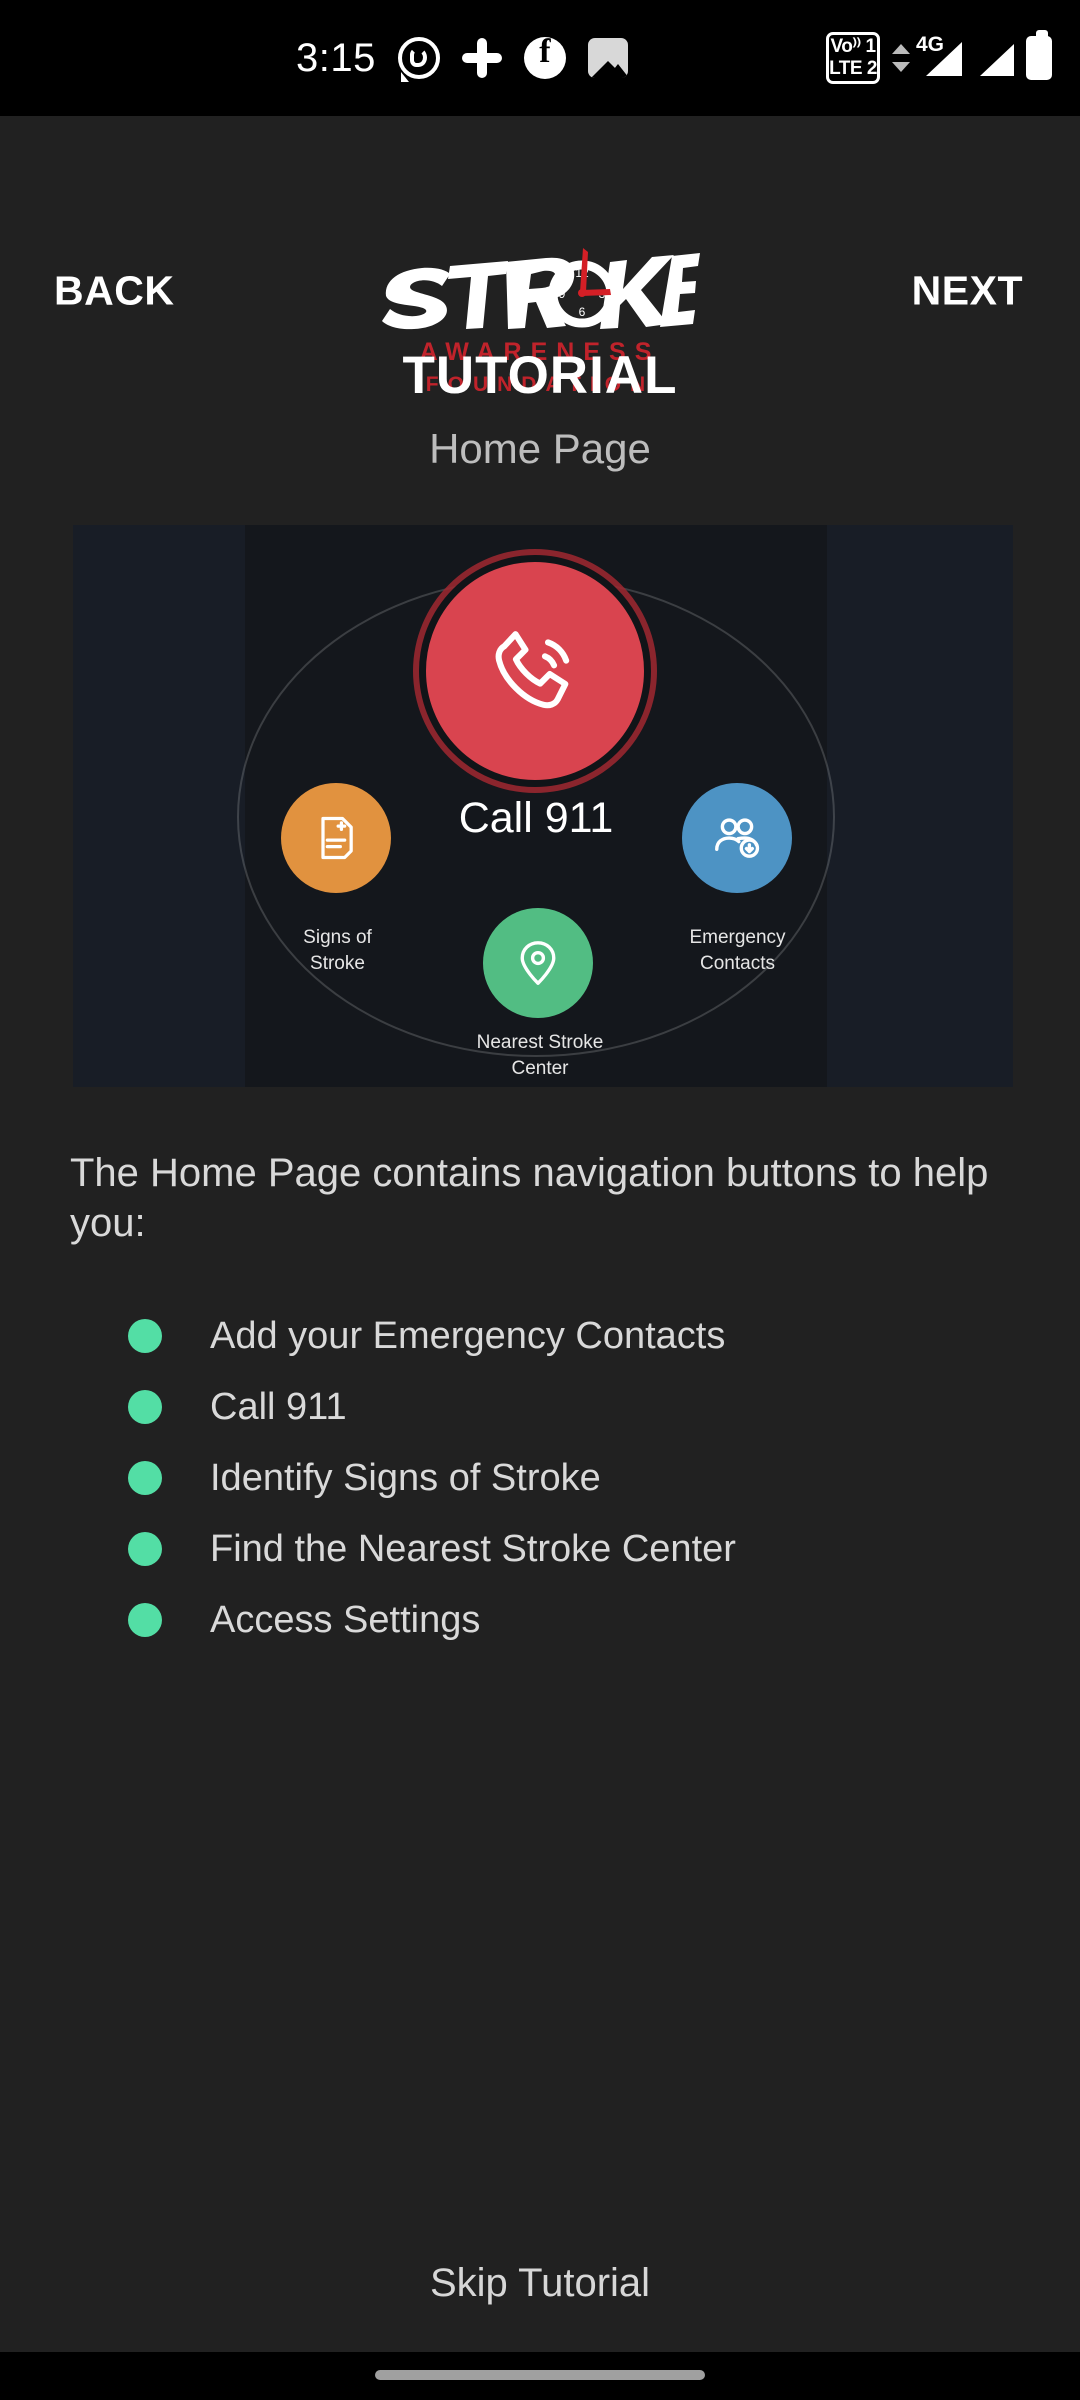  I want to click on map-pin-icon, so click(538, 963).